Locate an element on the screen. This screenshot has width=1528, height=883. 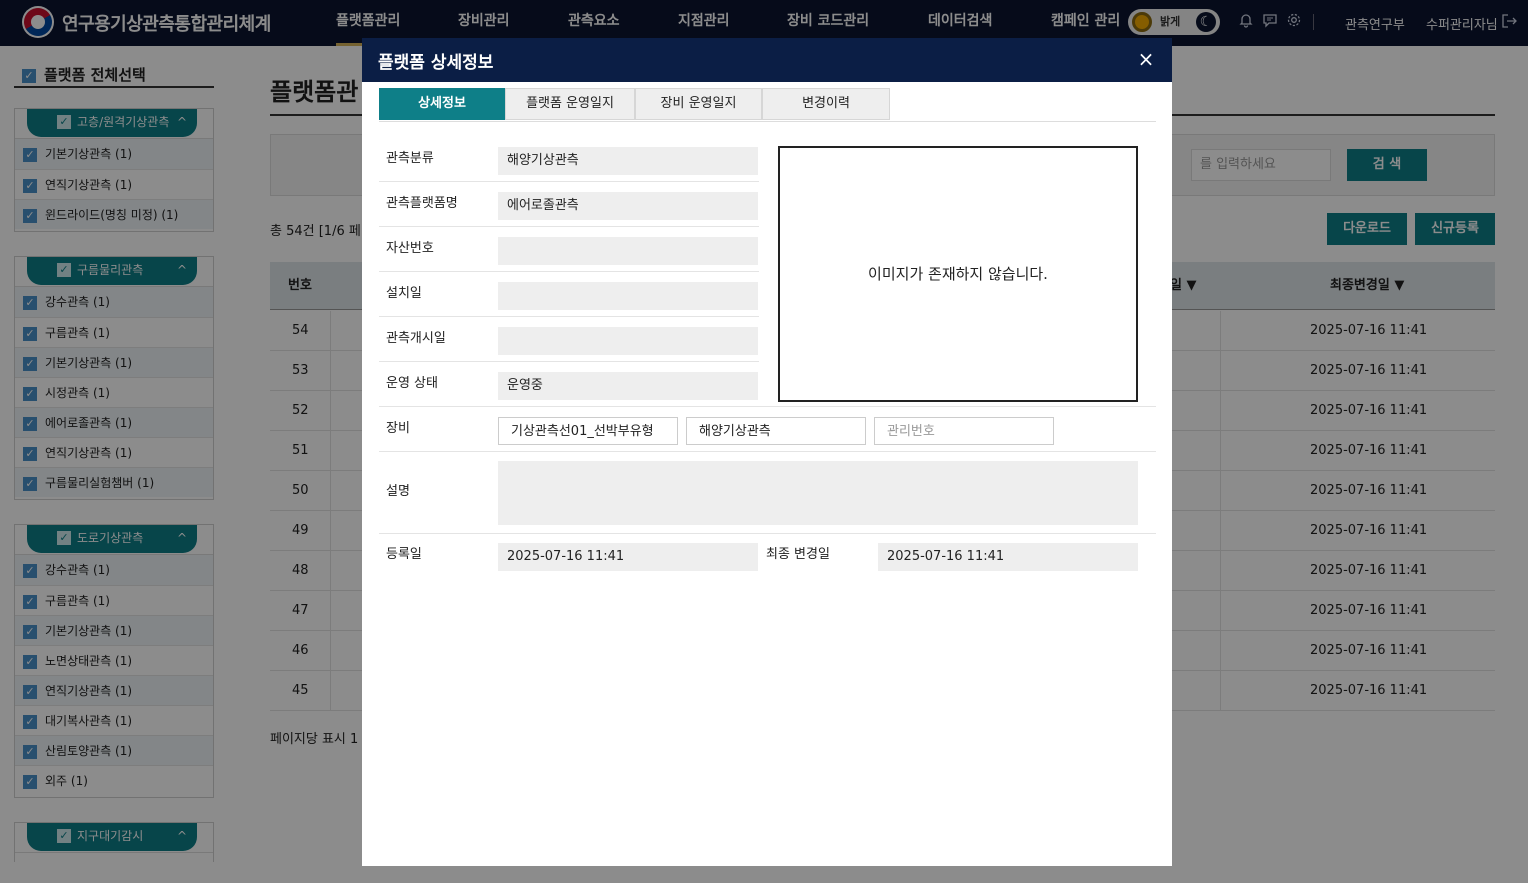
field-label: 설치일 is located at coordinates (404, 293).